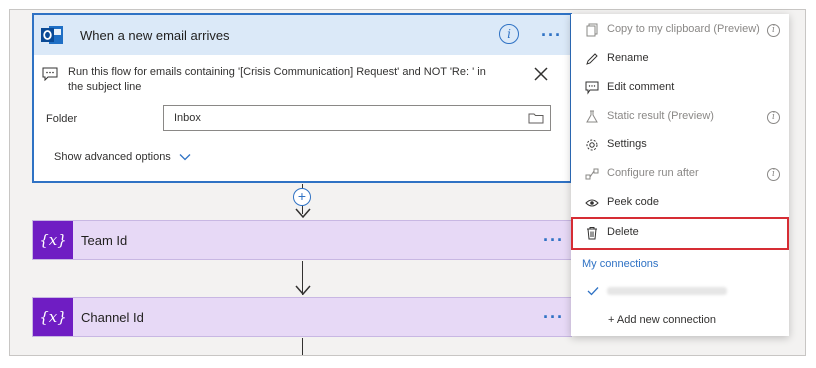 The image size is (816, 368). I want to click on folder-value: Inbox, so click(187, 118).